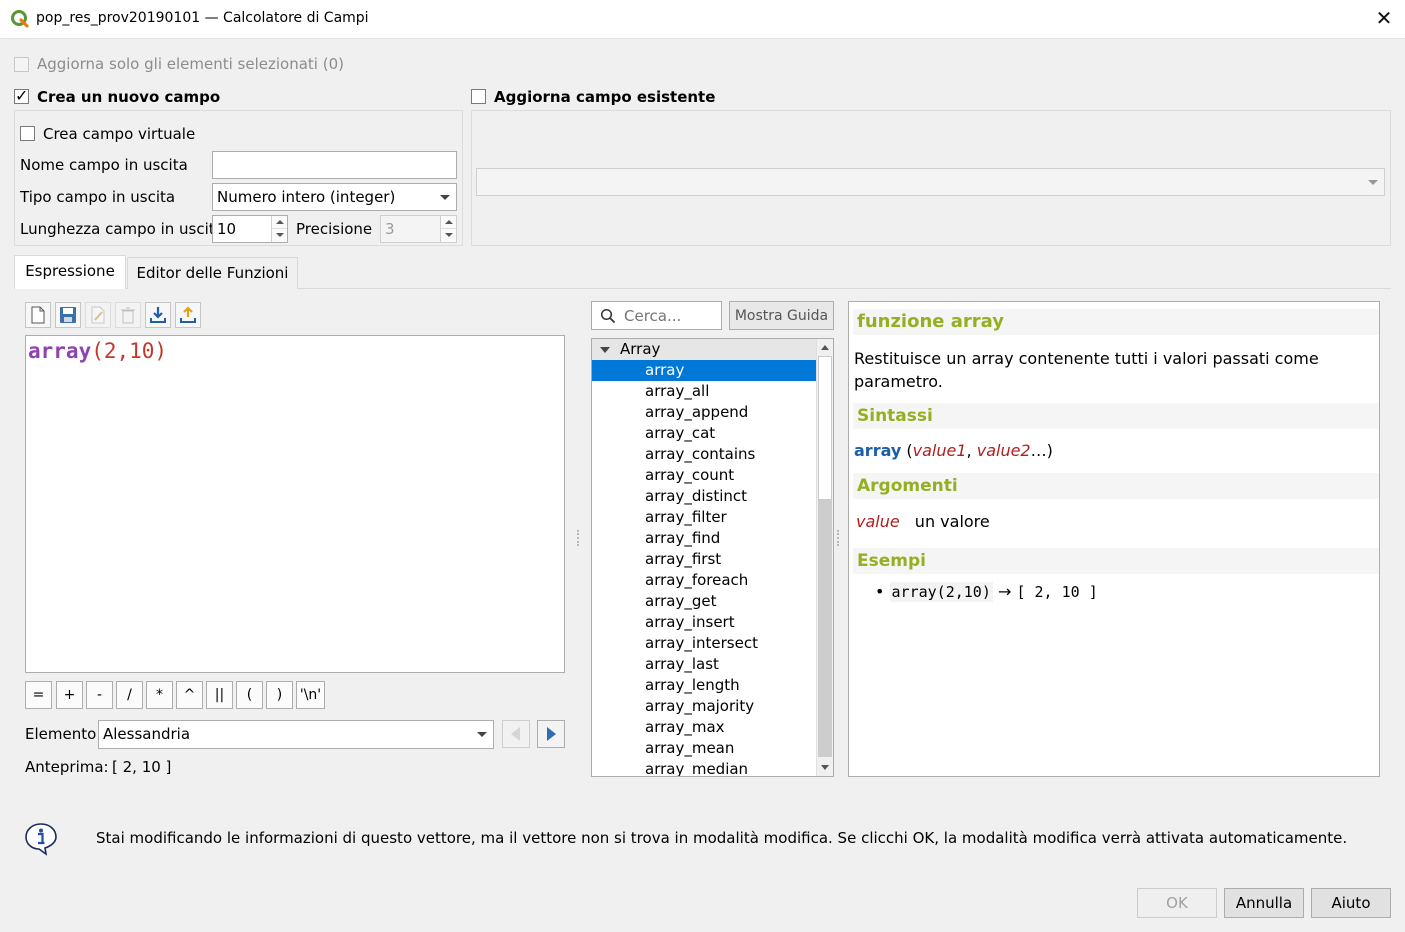 The height and width of the screenshot is (932, 1405). What do you see at coordinates (212, 273) in the screenshot?
I see `tab-function-editor: Editor delle Funzioni` at bounding box center [212, 273].